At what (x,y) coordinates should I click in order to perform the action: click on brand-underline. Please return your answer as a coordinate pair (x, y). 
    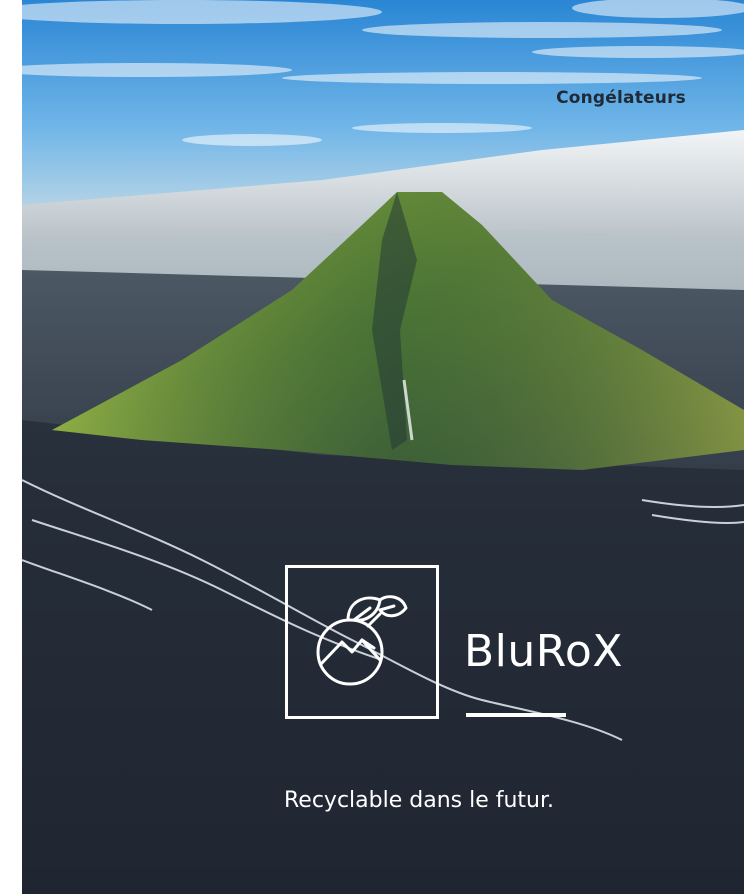
    Looking at the image, I should click on (516, 715).